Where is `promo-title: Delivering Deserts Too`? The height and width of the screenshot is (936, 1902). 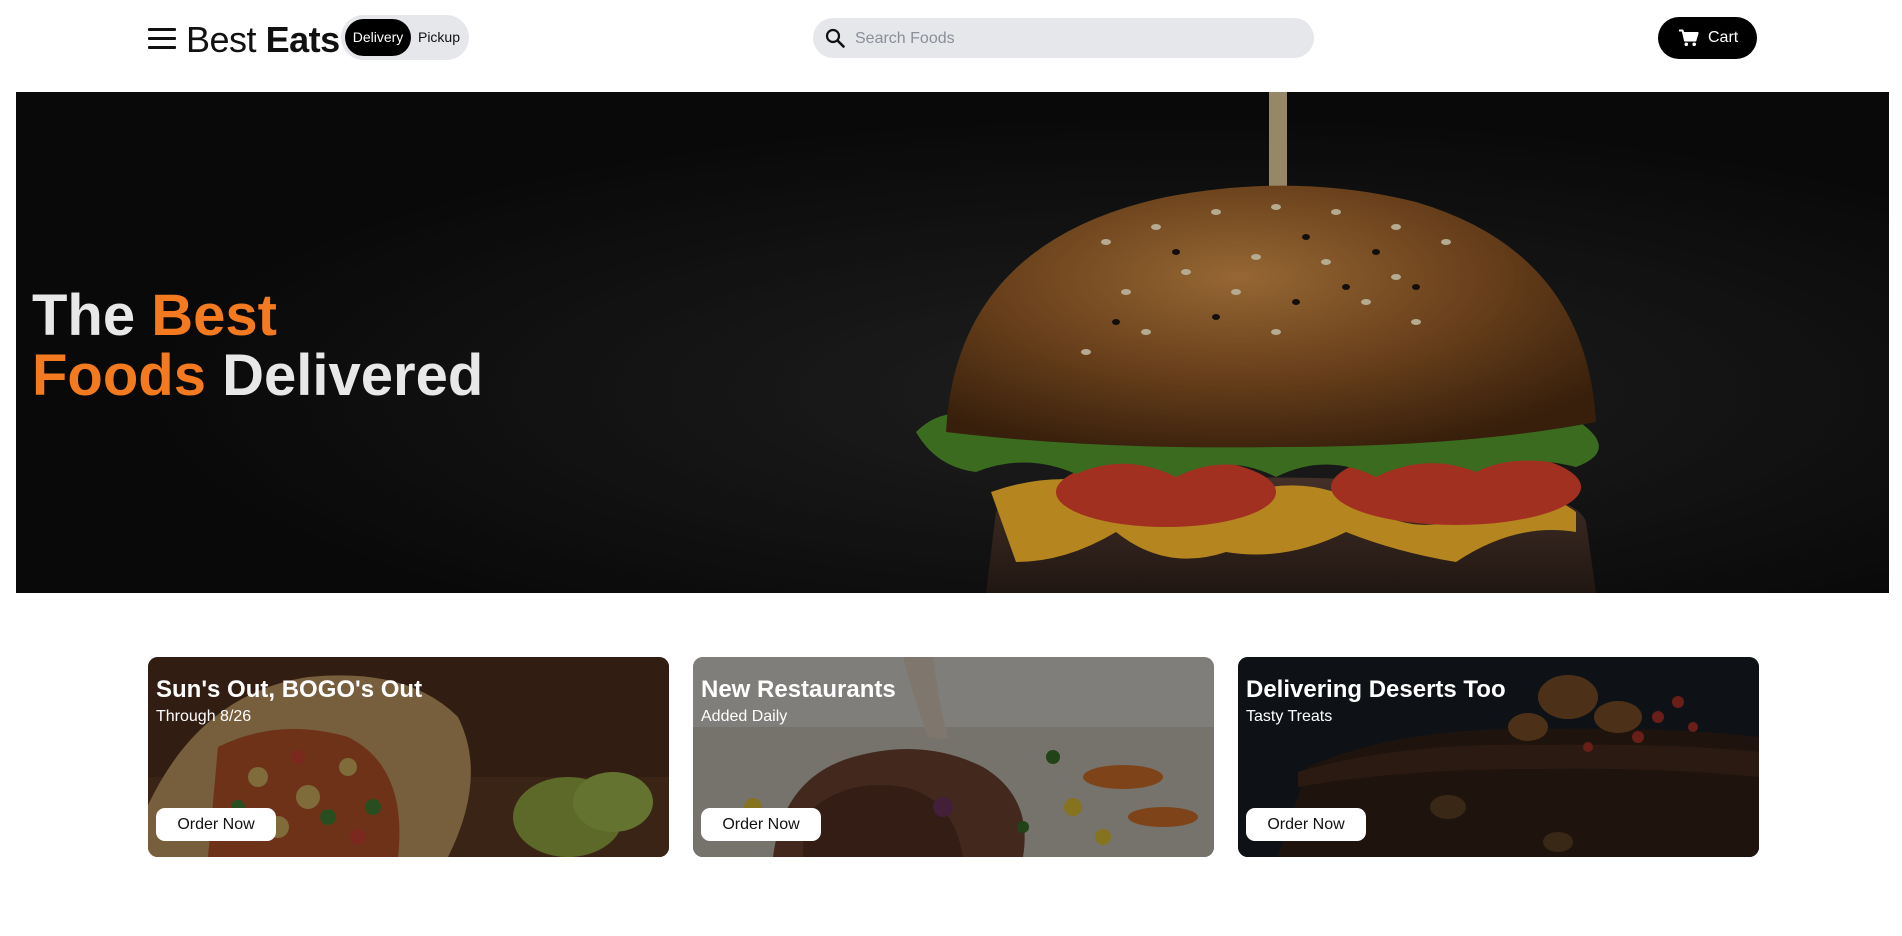
promo-title: Delivering Deserts Too is located at coordinates (1376, 689).